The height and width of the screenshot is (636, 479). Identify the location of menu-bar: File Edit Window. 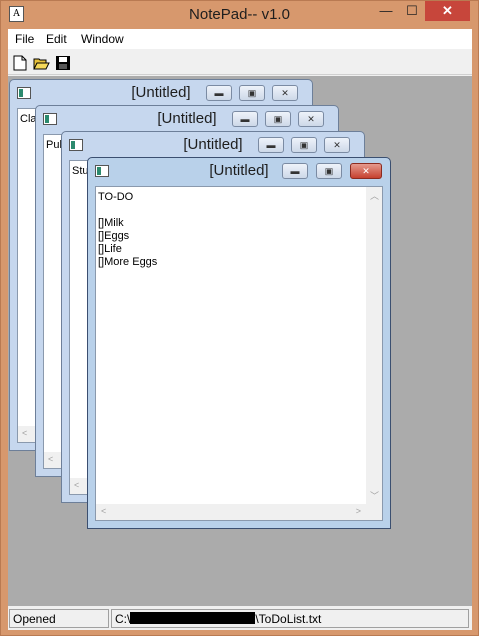
(240, 39).